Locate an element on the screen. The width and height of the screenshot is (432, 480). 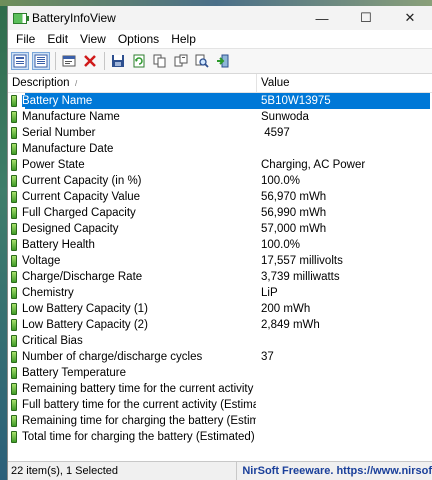
html-report-icon is located at coordinates (20, 61).